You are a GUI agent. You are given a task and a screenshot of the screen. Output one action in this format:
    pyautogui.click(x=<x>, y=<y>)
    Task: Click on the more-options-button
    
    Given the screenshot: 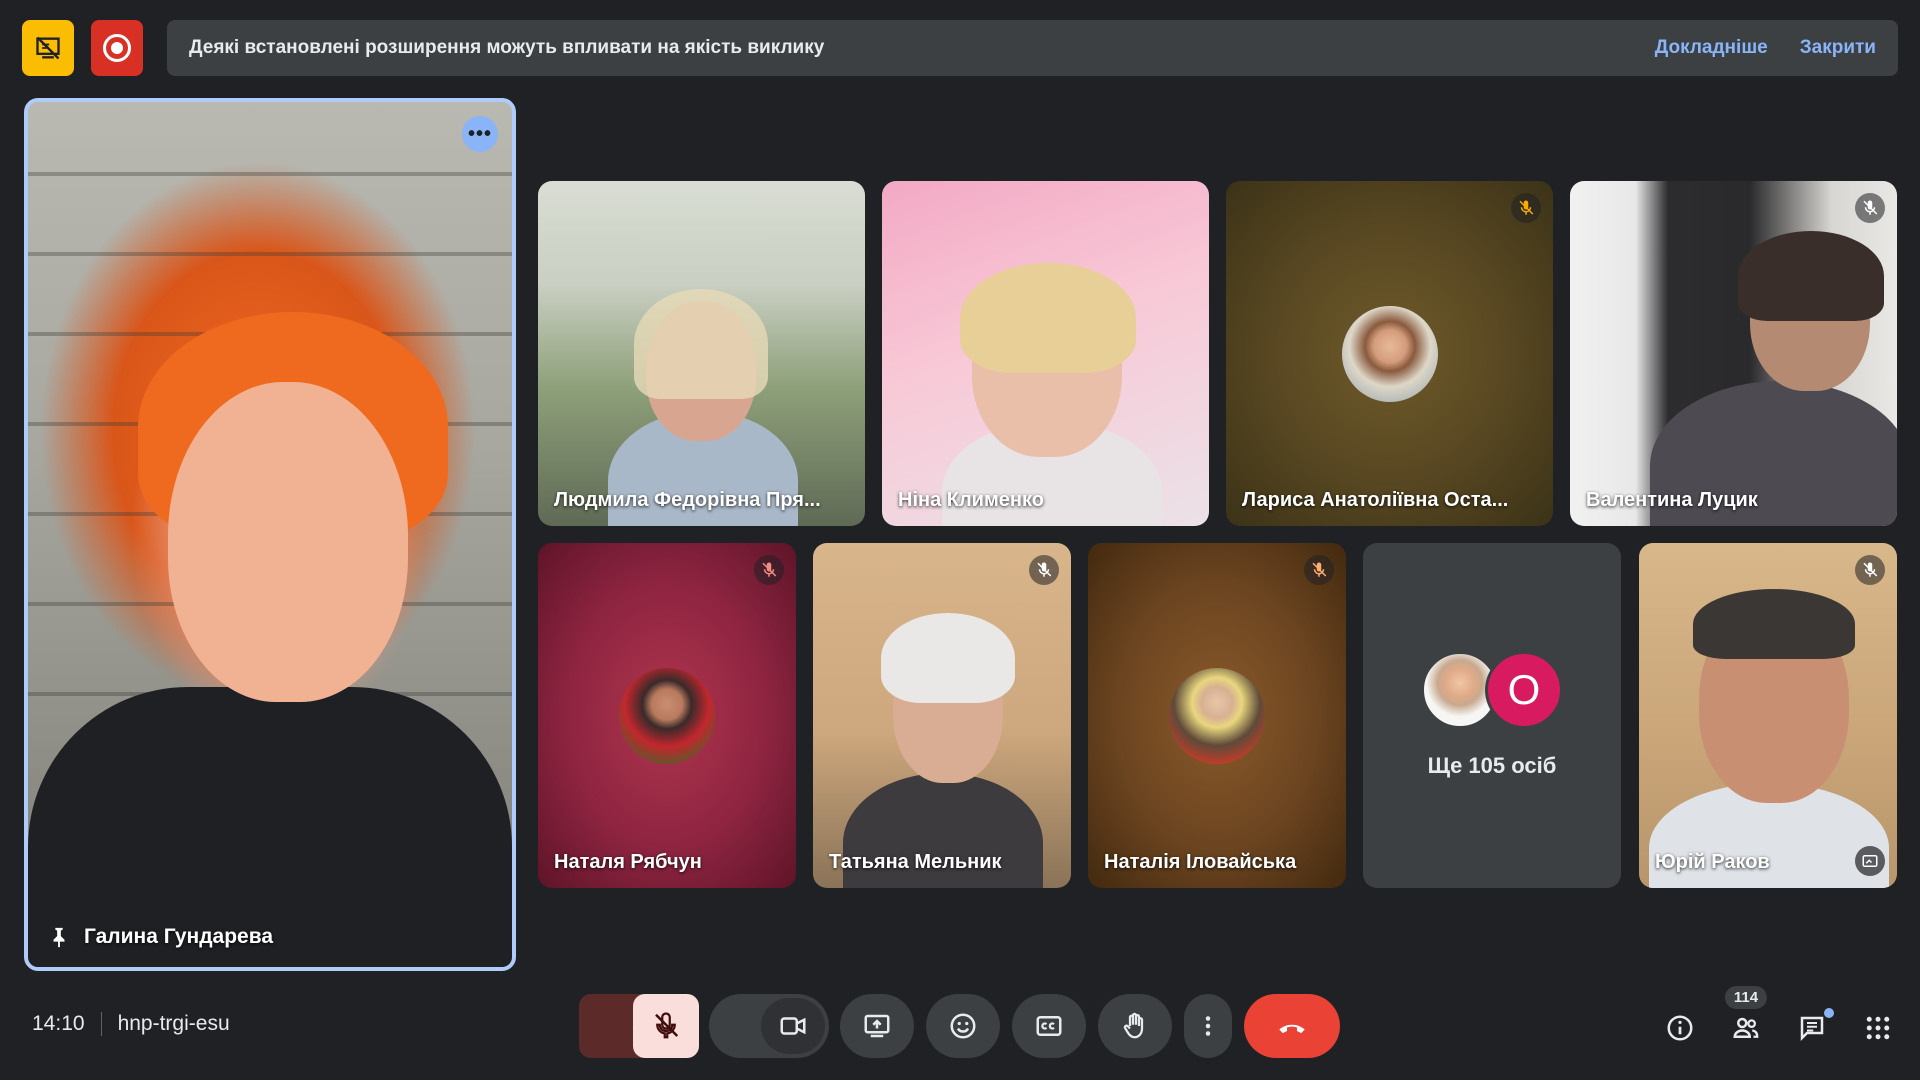 What is the action you would take?
    pyautogui.click(x=1208, y=1026)
    